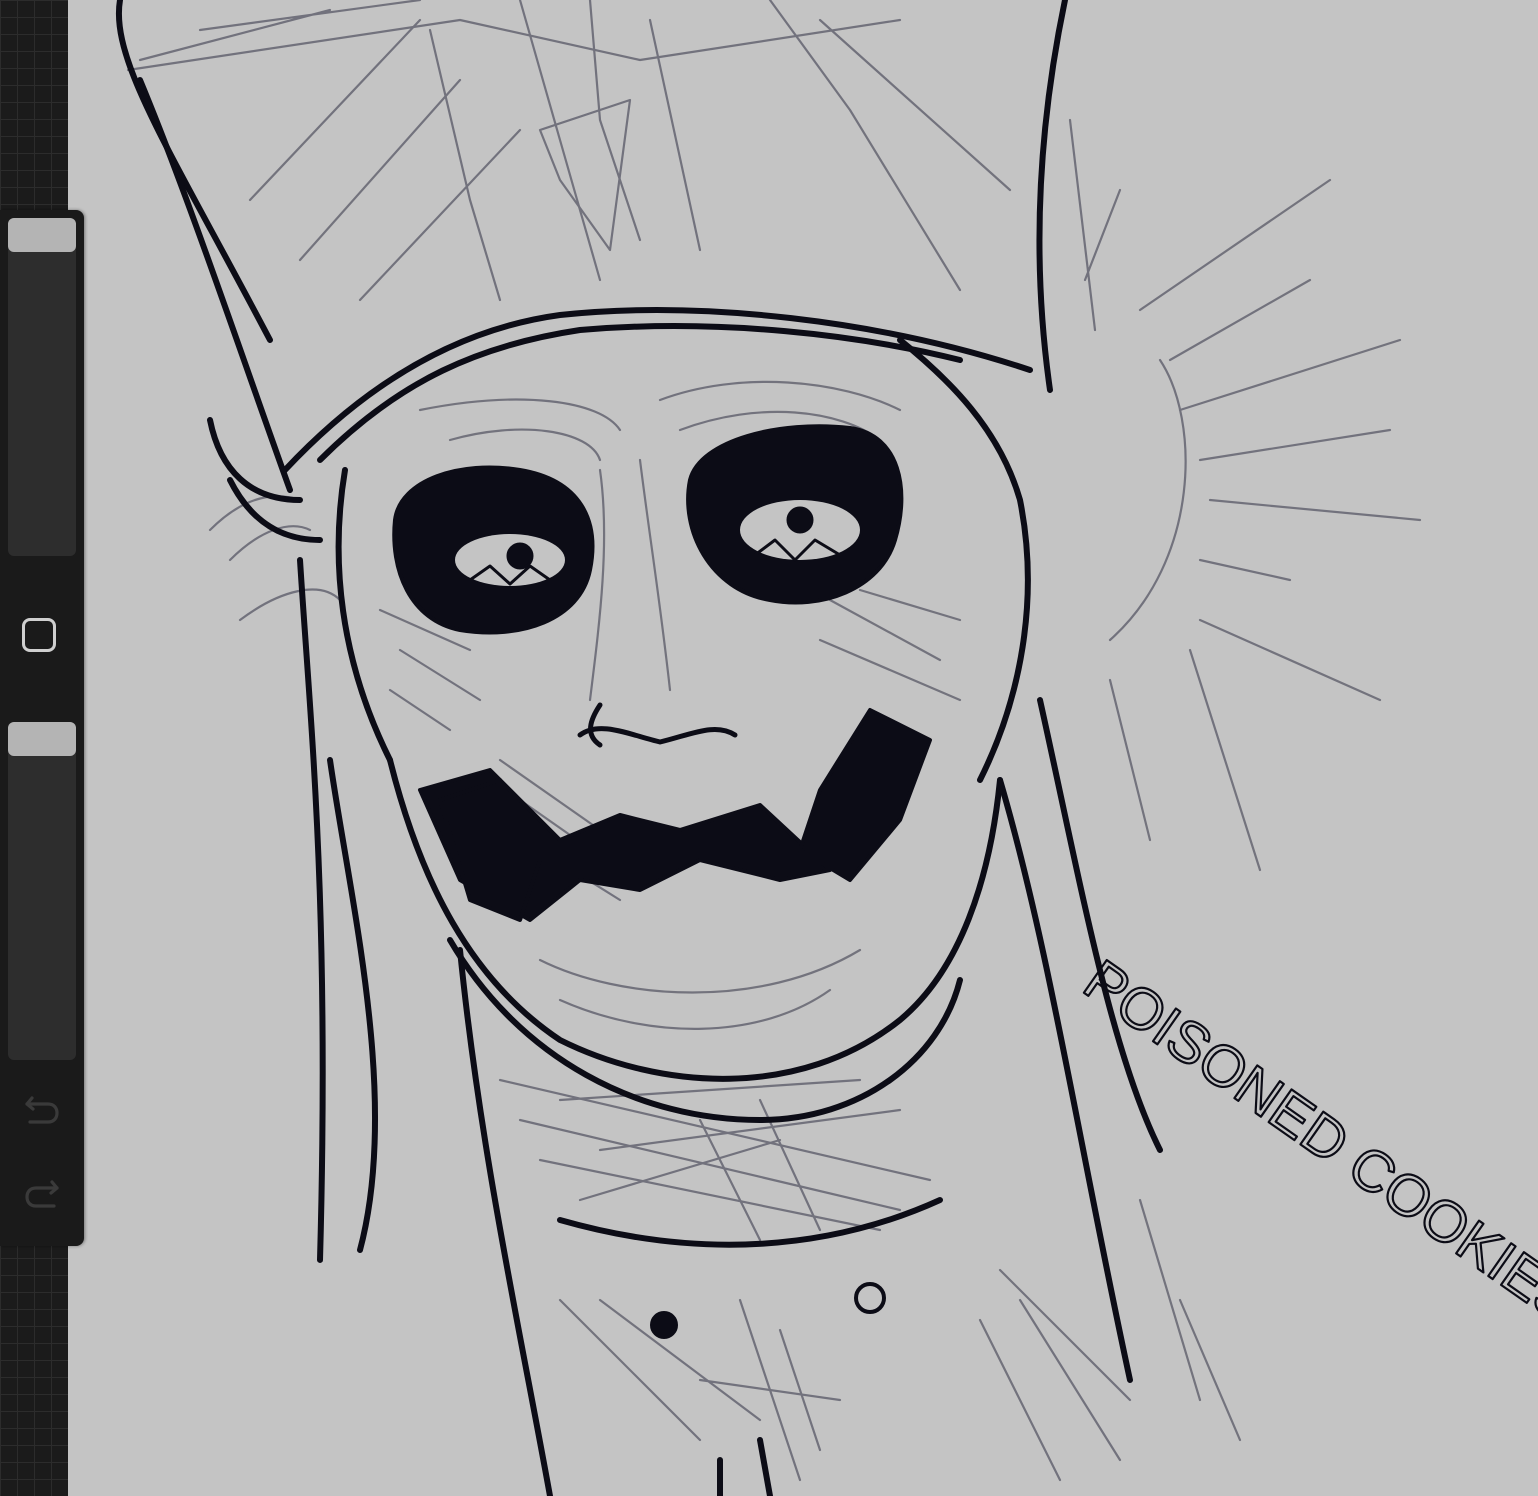 The width and height of the screenshot is (1538, 1496). I want to click on opacity-slider, so click(42, 891).